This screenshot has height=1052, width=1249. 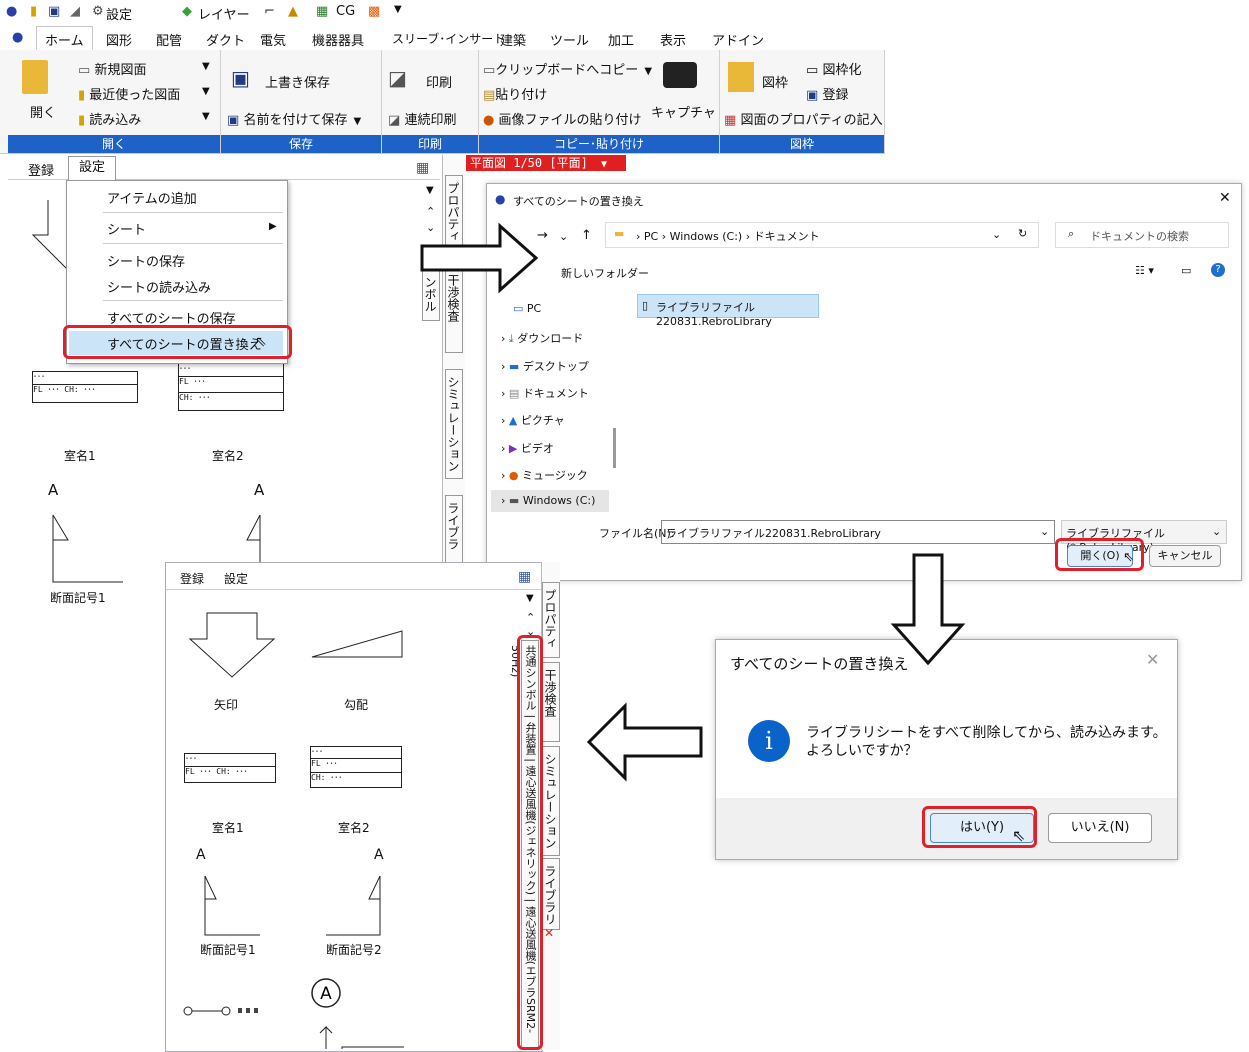 I want to click on save-as-label: 名前を付けて保存, so click(x=295, y=120).